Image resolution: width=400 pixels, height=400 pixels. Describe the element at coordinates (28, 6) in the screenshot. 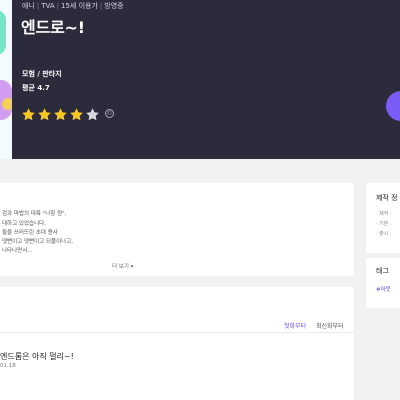

I see `meta-type: 애니` at that location.